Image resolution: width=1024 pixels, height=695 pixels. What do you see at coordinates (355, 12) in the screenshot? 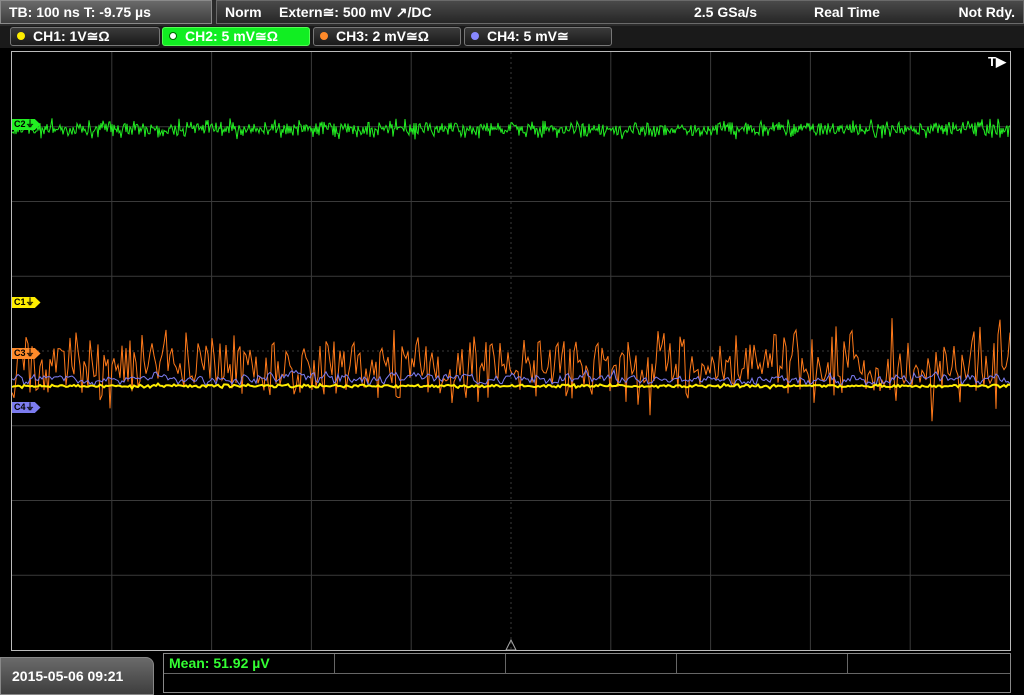
I see `trigger-source: Extern≅: 500 mV ↗/DC` at bounding box center [355, 12].